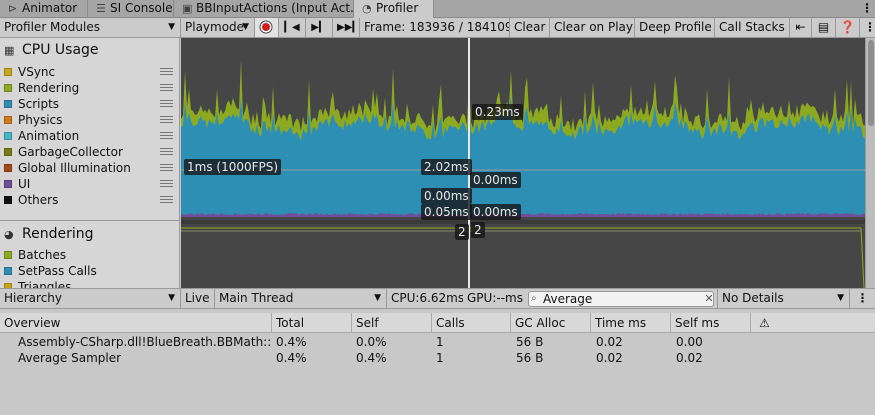 This screenshot has width=875, height=415. Describe the element at coordinates (90, 184) in the screenshot. I see `legend-item: UI` at that location.